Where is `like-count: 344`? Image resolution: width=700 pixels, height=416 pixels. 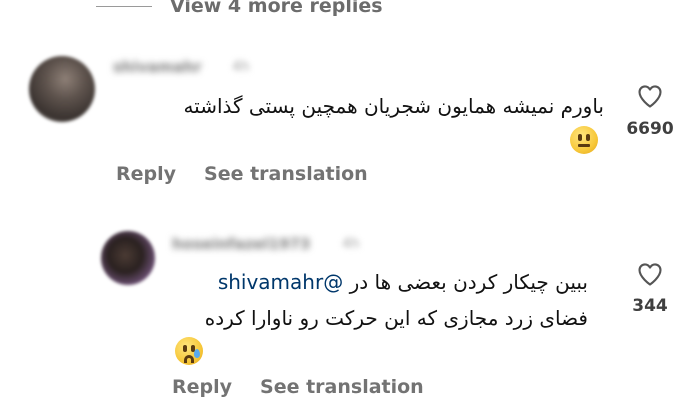
like-count: 344 is located at coordinates (650, 306).